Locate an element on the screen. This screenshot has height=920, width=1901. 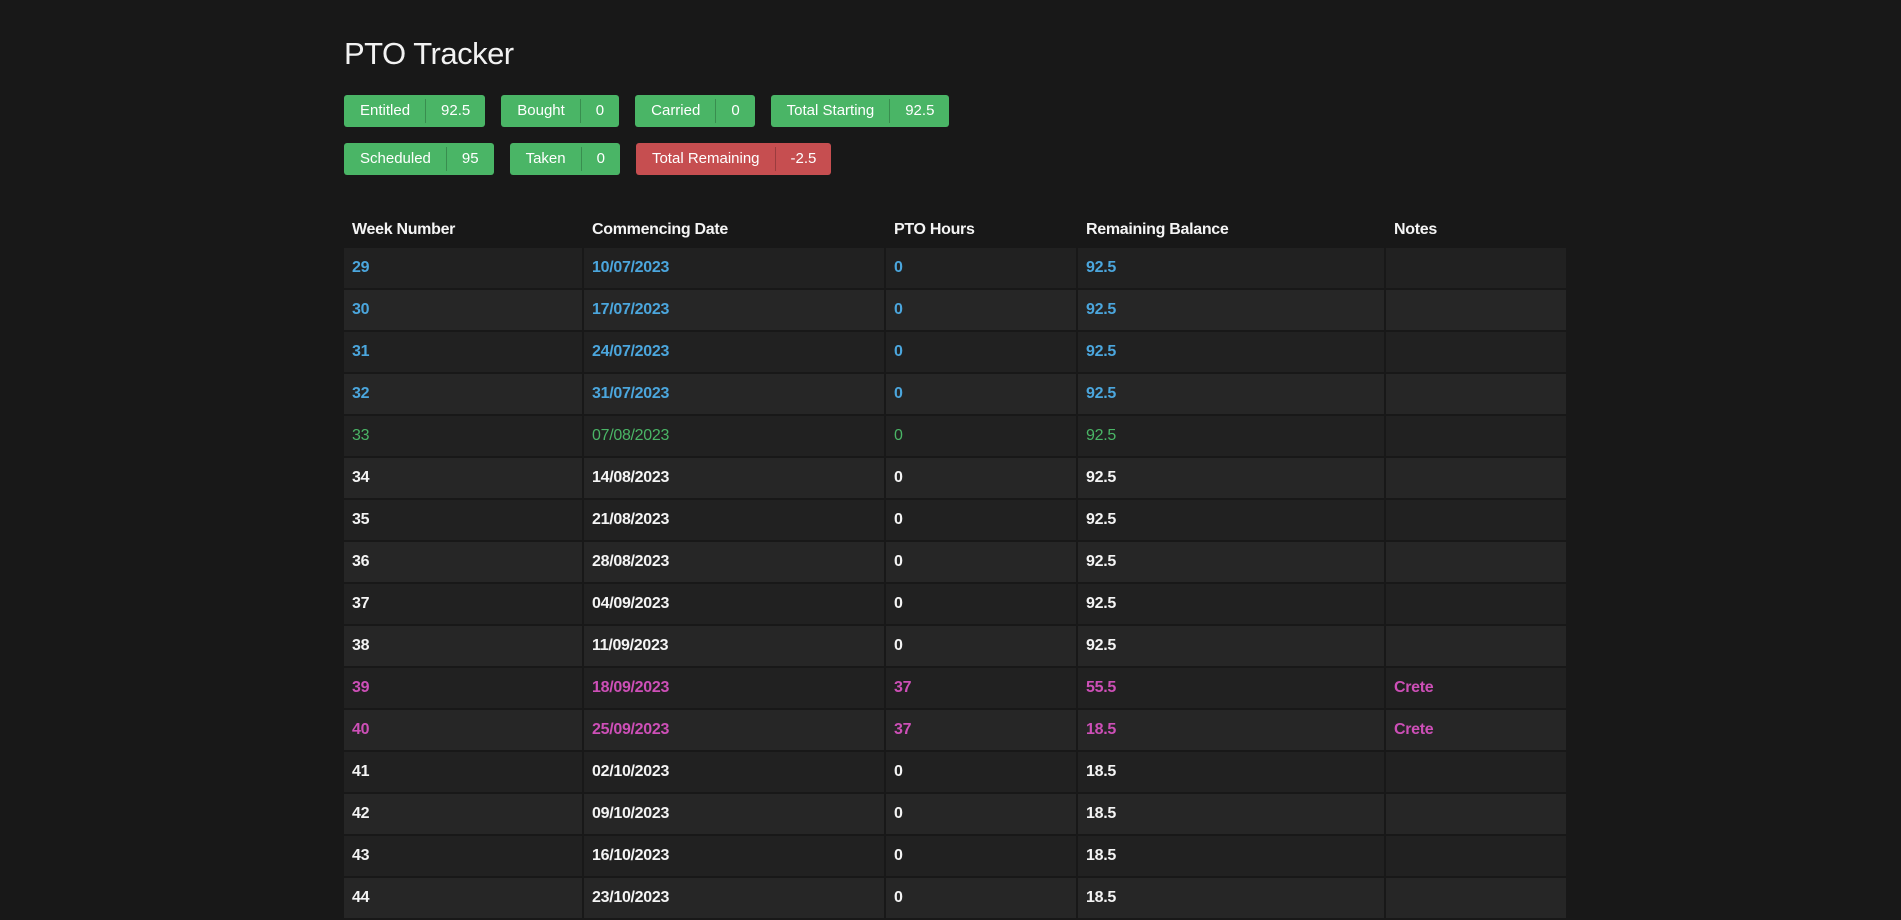
badge-label: Total Starting is located at coordinates (830, 110).